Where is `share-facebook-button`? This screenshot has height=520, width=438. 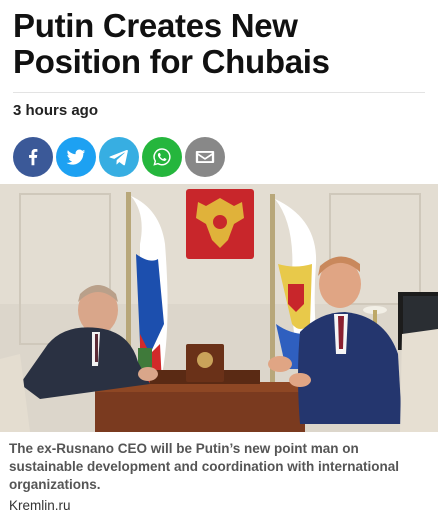 share-facebook-button is located at coordinates (33, 157).